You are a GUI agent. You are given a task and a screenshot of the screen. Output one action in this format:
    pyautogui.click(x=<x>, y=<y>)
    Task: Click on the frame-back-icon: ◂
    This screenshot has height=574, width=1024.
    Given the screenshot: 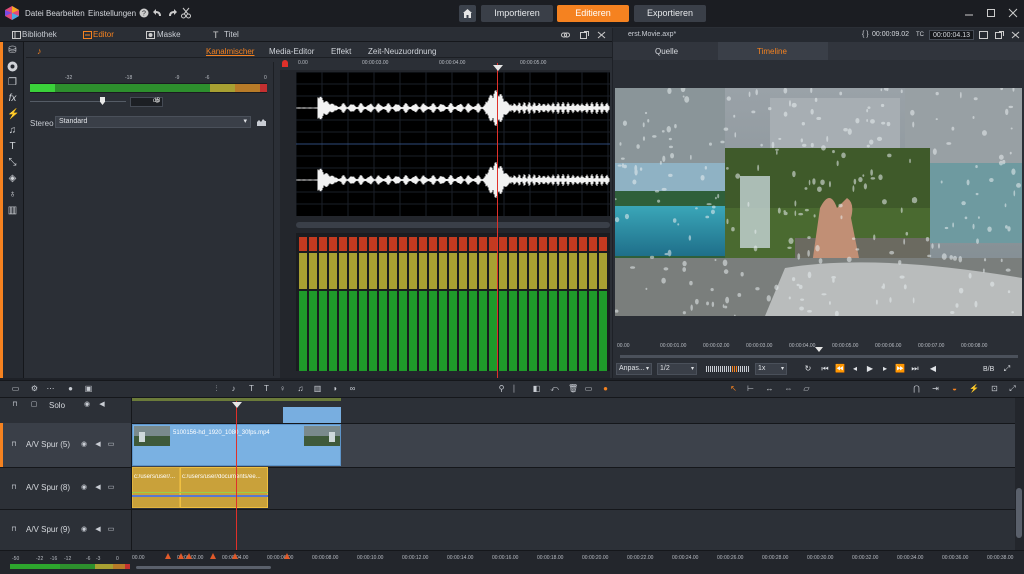 What is the action you would take?
    pyautogui.click(x=855, y=368)
    